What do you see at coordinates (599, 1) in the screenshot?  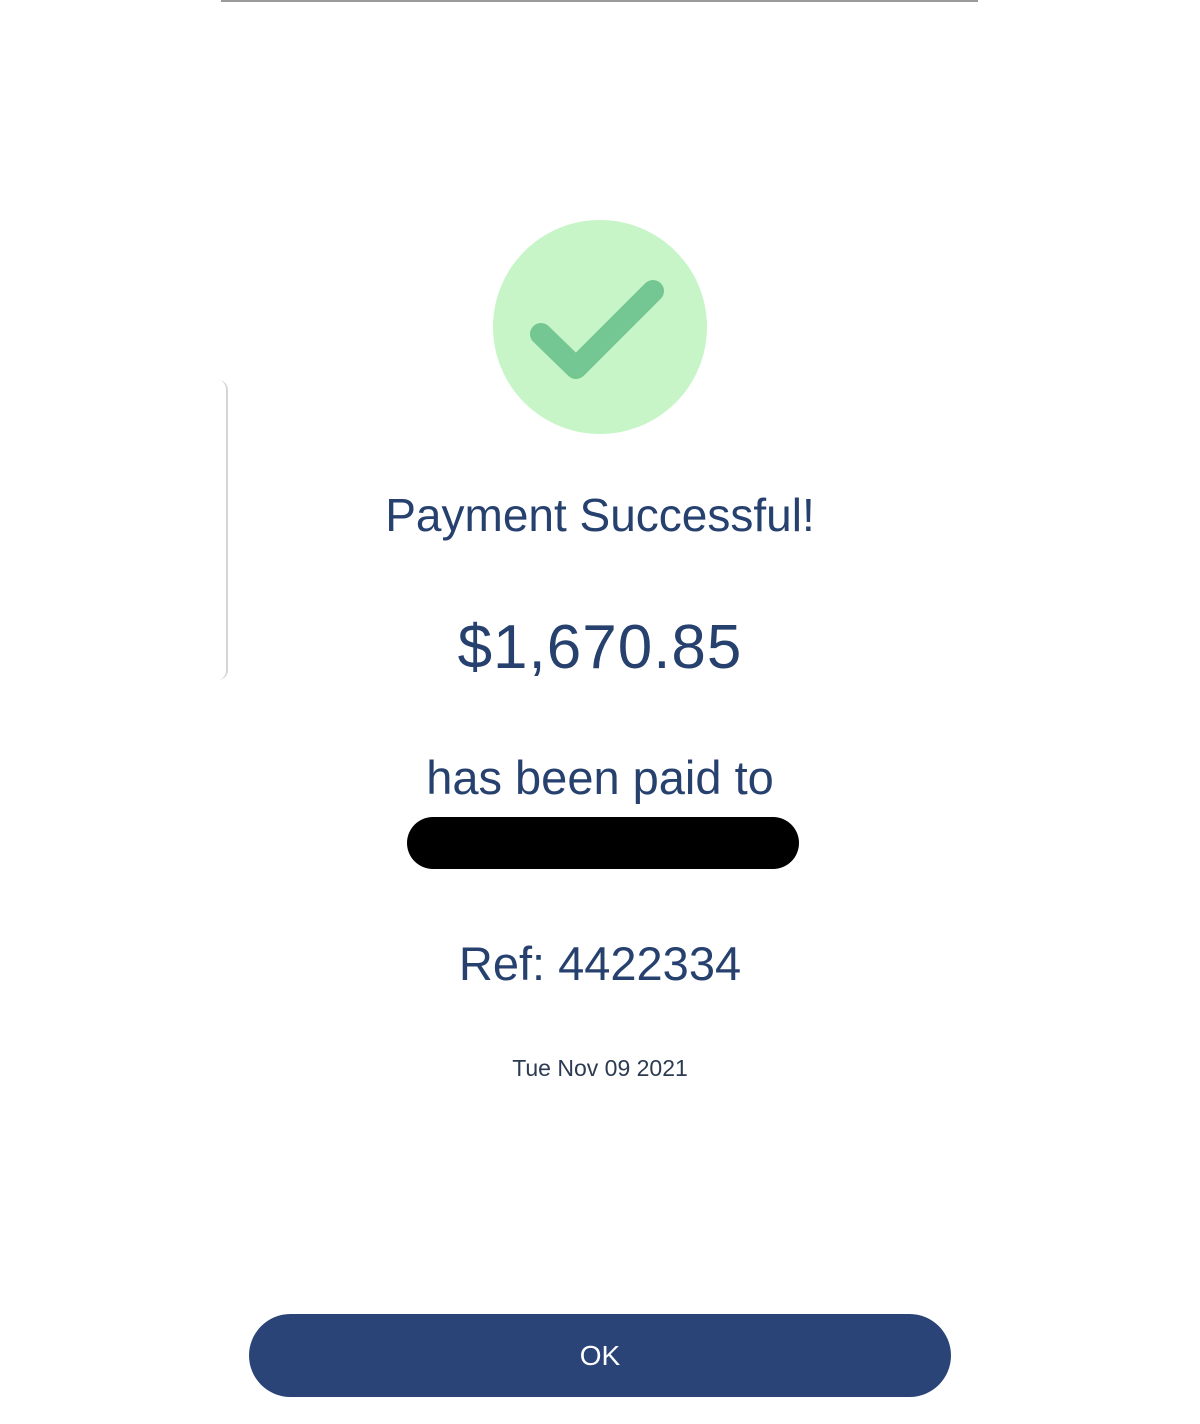 I see `top-divider` at bounding box center [599, 1].